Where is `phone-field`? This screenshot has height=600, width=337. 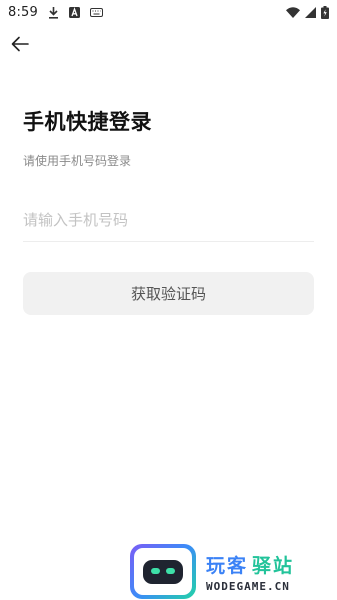 phone-field is located at coordinates (168, 221).